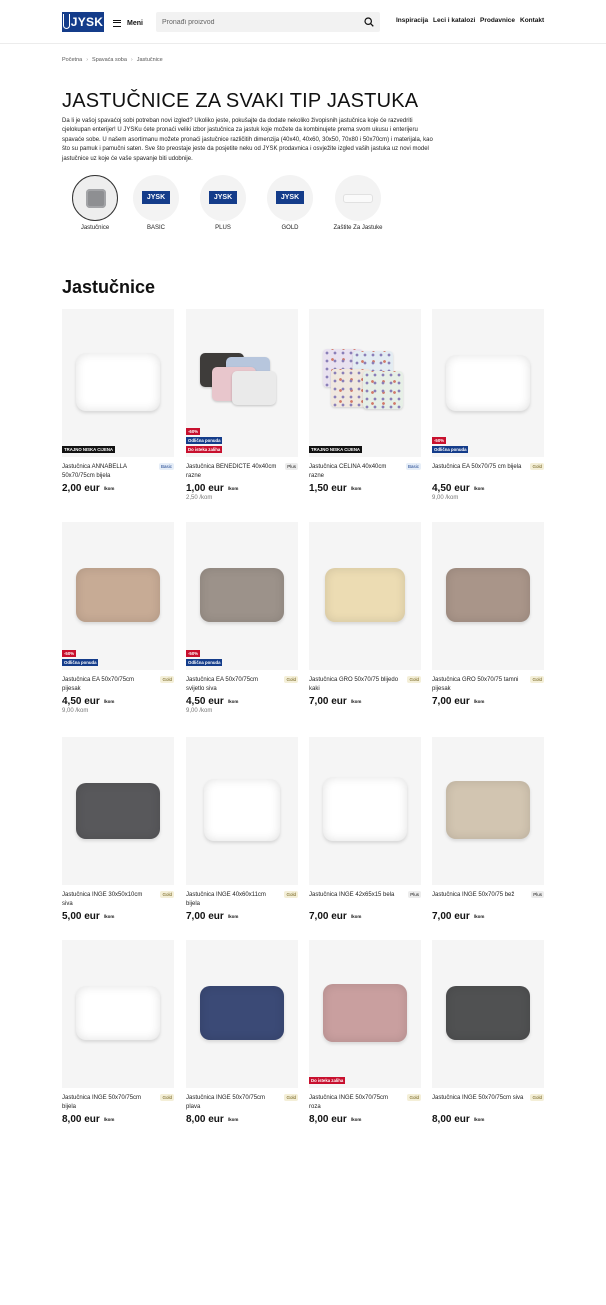  I want to click on breadcrumb-home: Početna, so click(72, 60).